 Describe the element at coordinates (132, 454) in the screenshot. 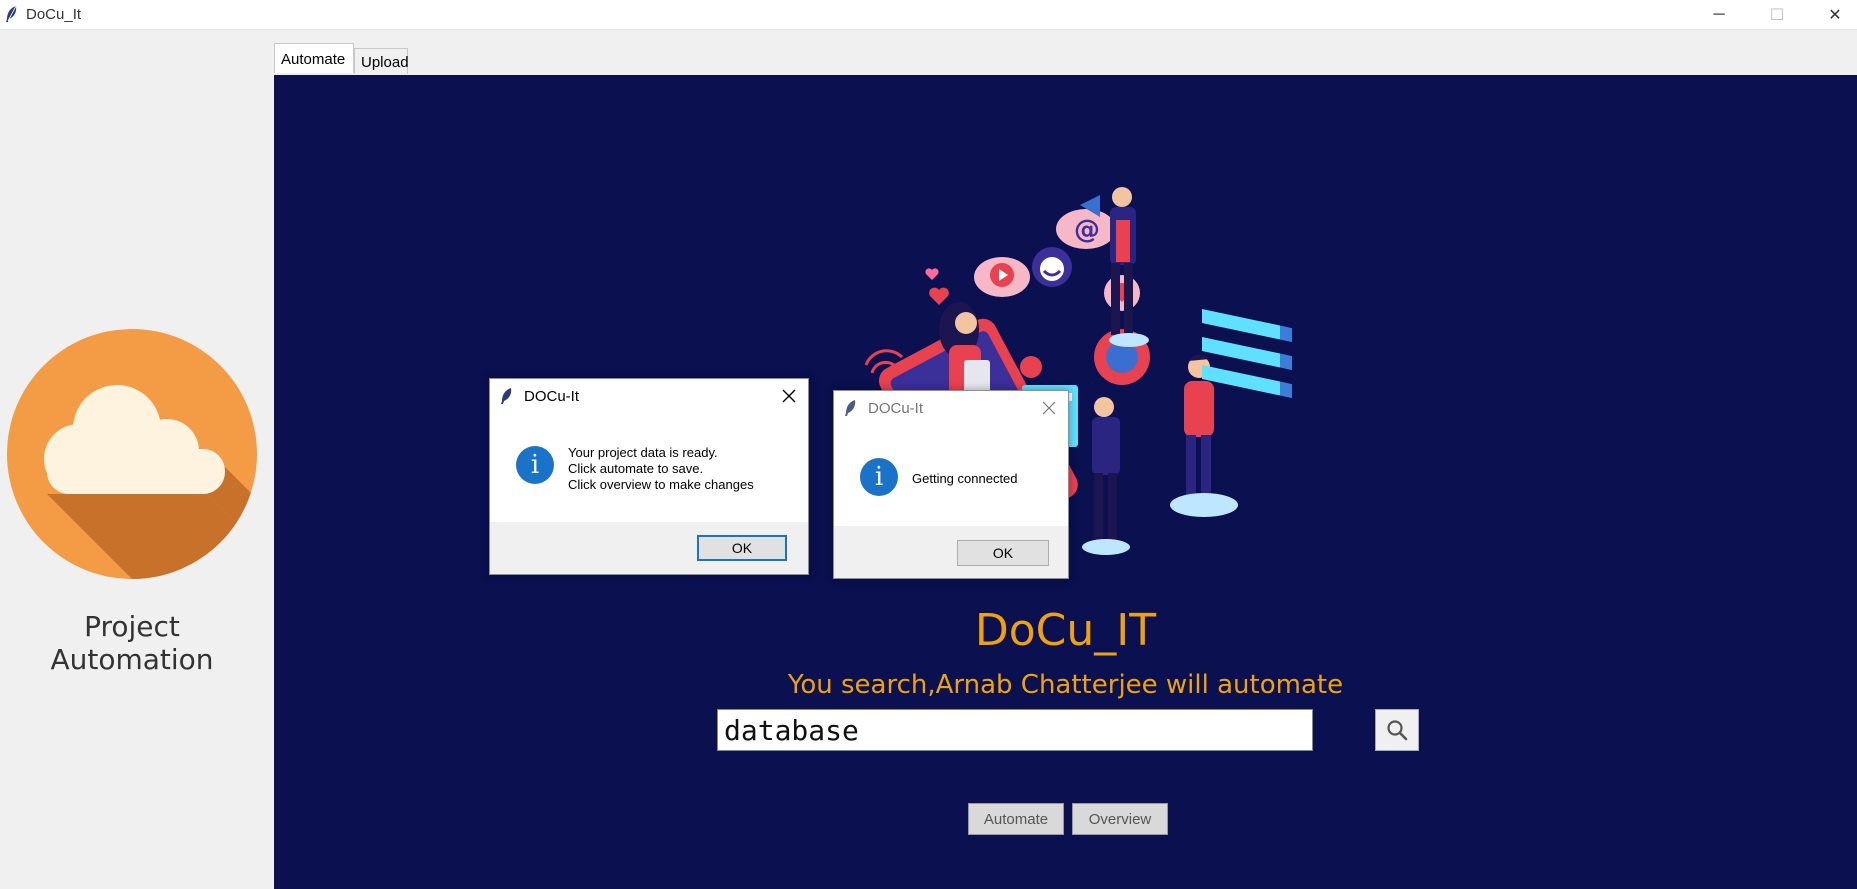

I see `cloud-icon` at that location.